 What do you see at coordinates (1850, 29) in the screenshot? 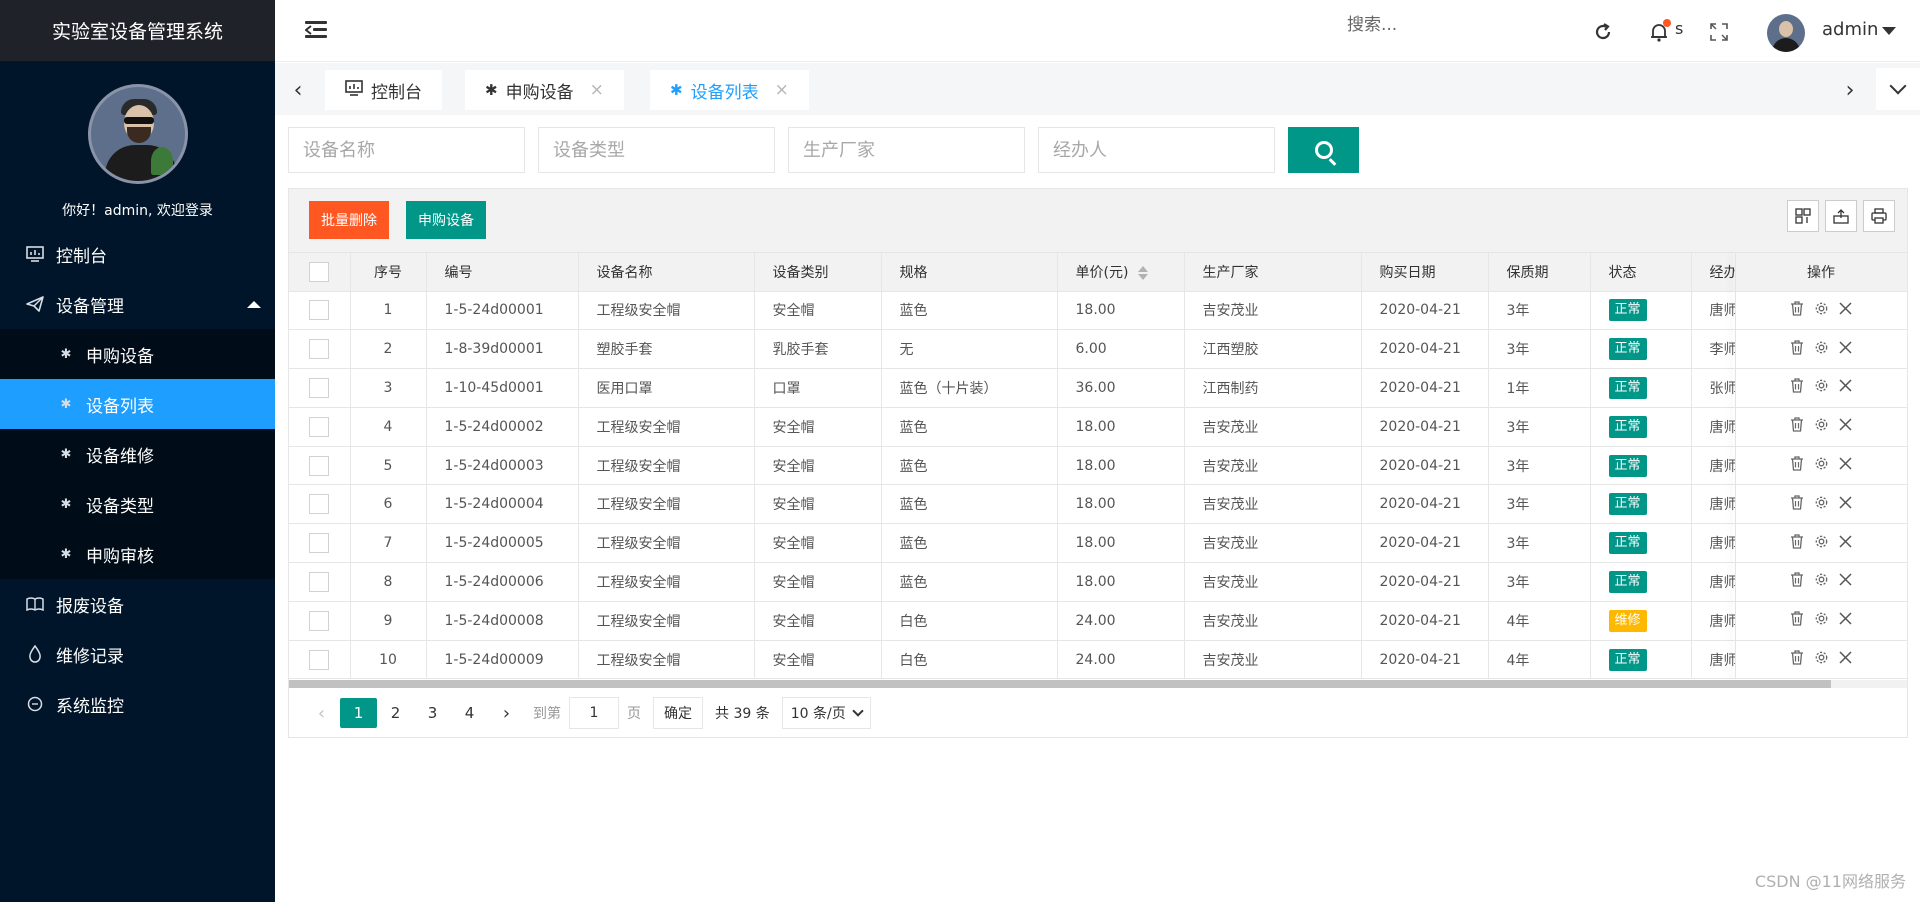
I see `user-name: admin` at bounding box center [1850, 29].